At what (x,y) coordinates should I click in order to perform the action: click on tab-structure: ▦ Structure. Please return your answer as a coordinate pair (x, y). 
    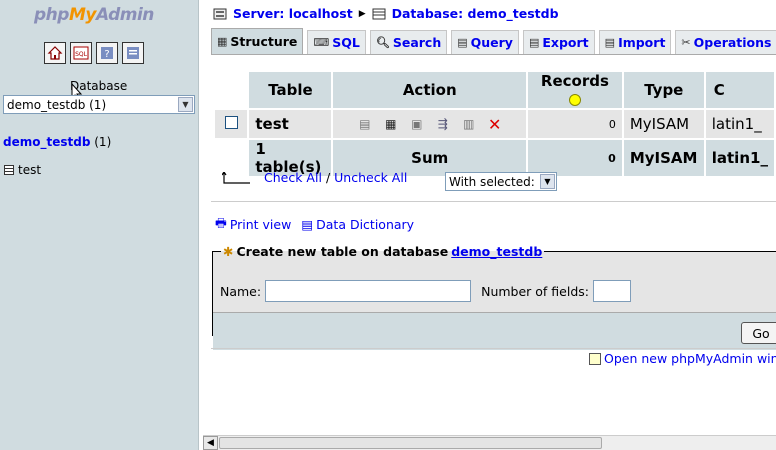
    Looking at the image, I should click on (257, 41).